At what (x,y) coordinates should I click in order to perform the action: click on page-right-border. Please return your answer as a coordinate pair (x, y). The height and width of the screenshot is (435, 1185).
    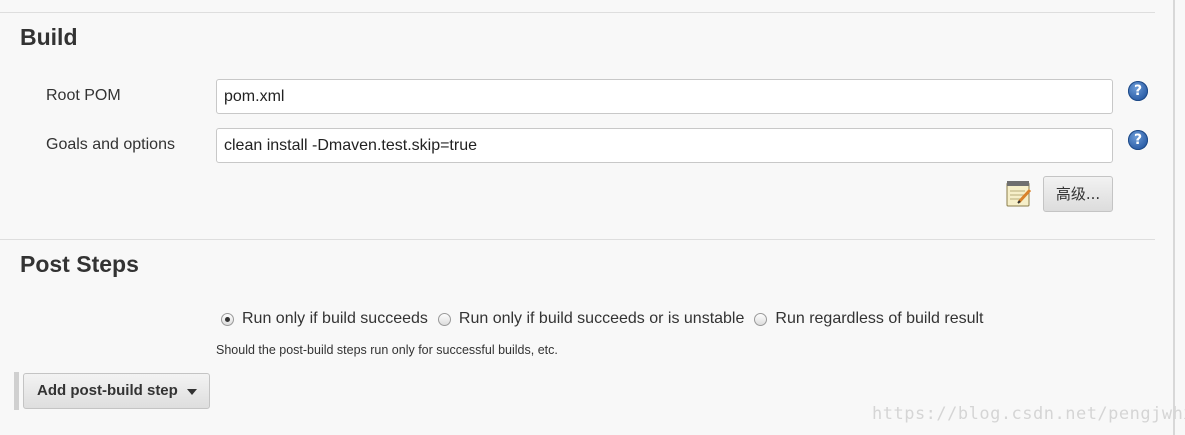
    Looking at the image, I should click on (1174, 217).